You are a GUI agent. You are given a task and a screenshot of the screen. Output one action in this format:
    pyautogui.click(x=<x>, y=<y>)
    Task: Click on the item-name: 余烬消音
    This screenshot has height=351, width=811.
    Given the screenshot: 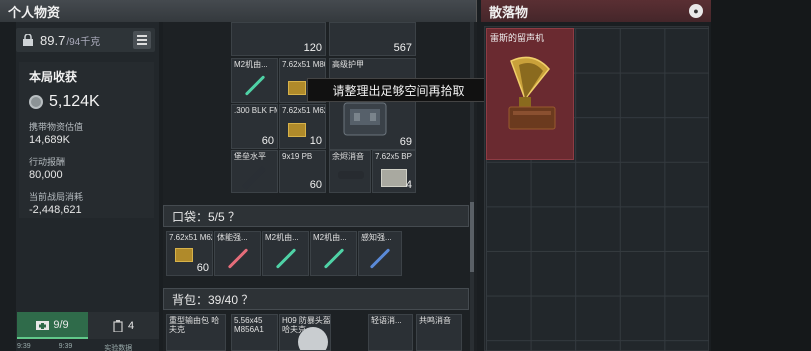 What is the action you would take?
    pyautogui.click(x=348, y=156)
    